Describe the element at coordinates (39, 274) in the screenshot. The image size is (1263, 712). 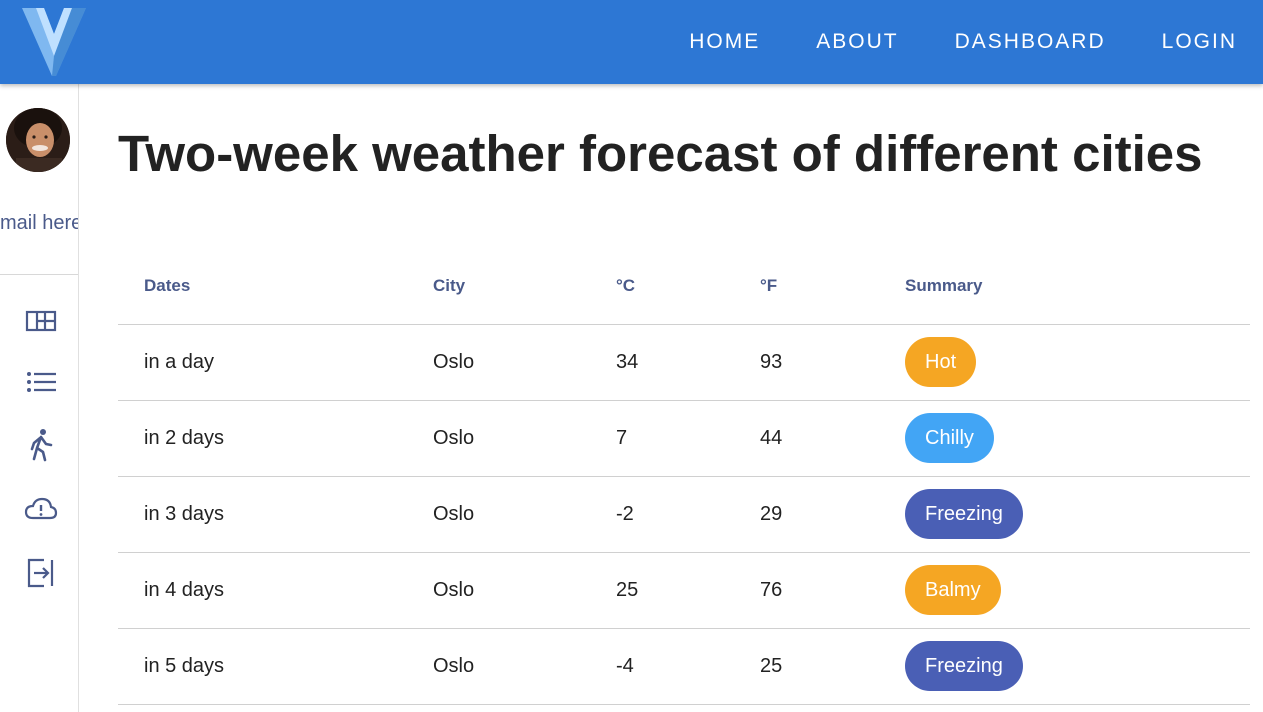
I see `sidebar-divider` at that location.